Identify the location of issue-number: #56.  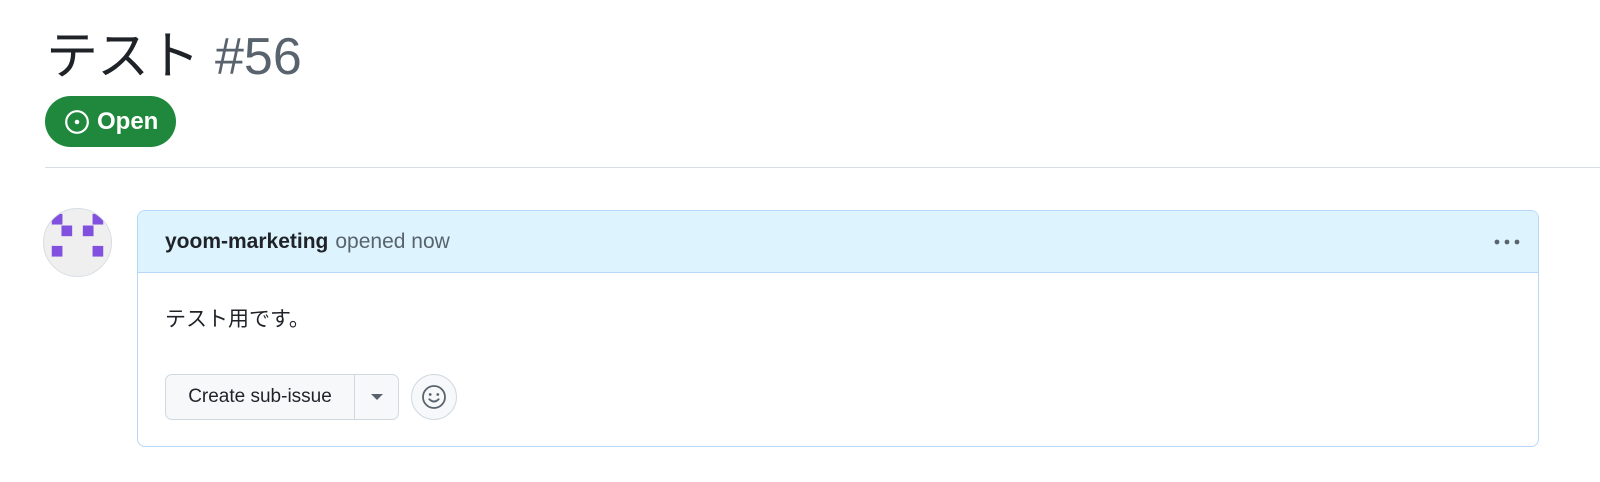
(258, 57).